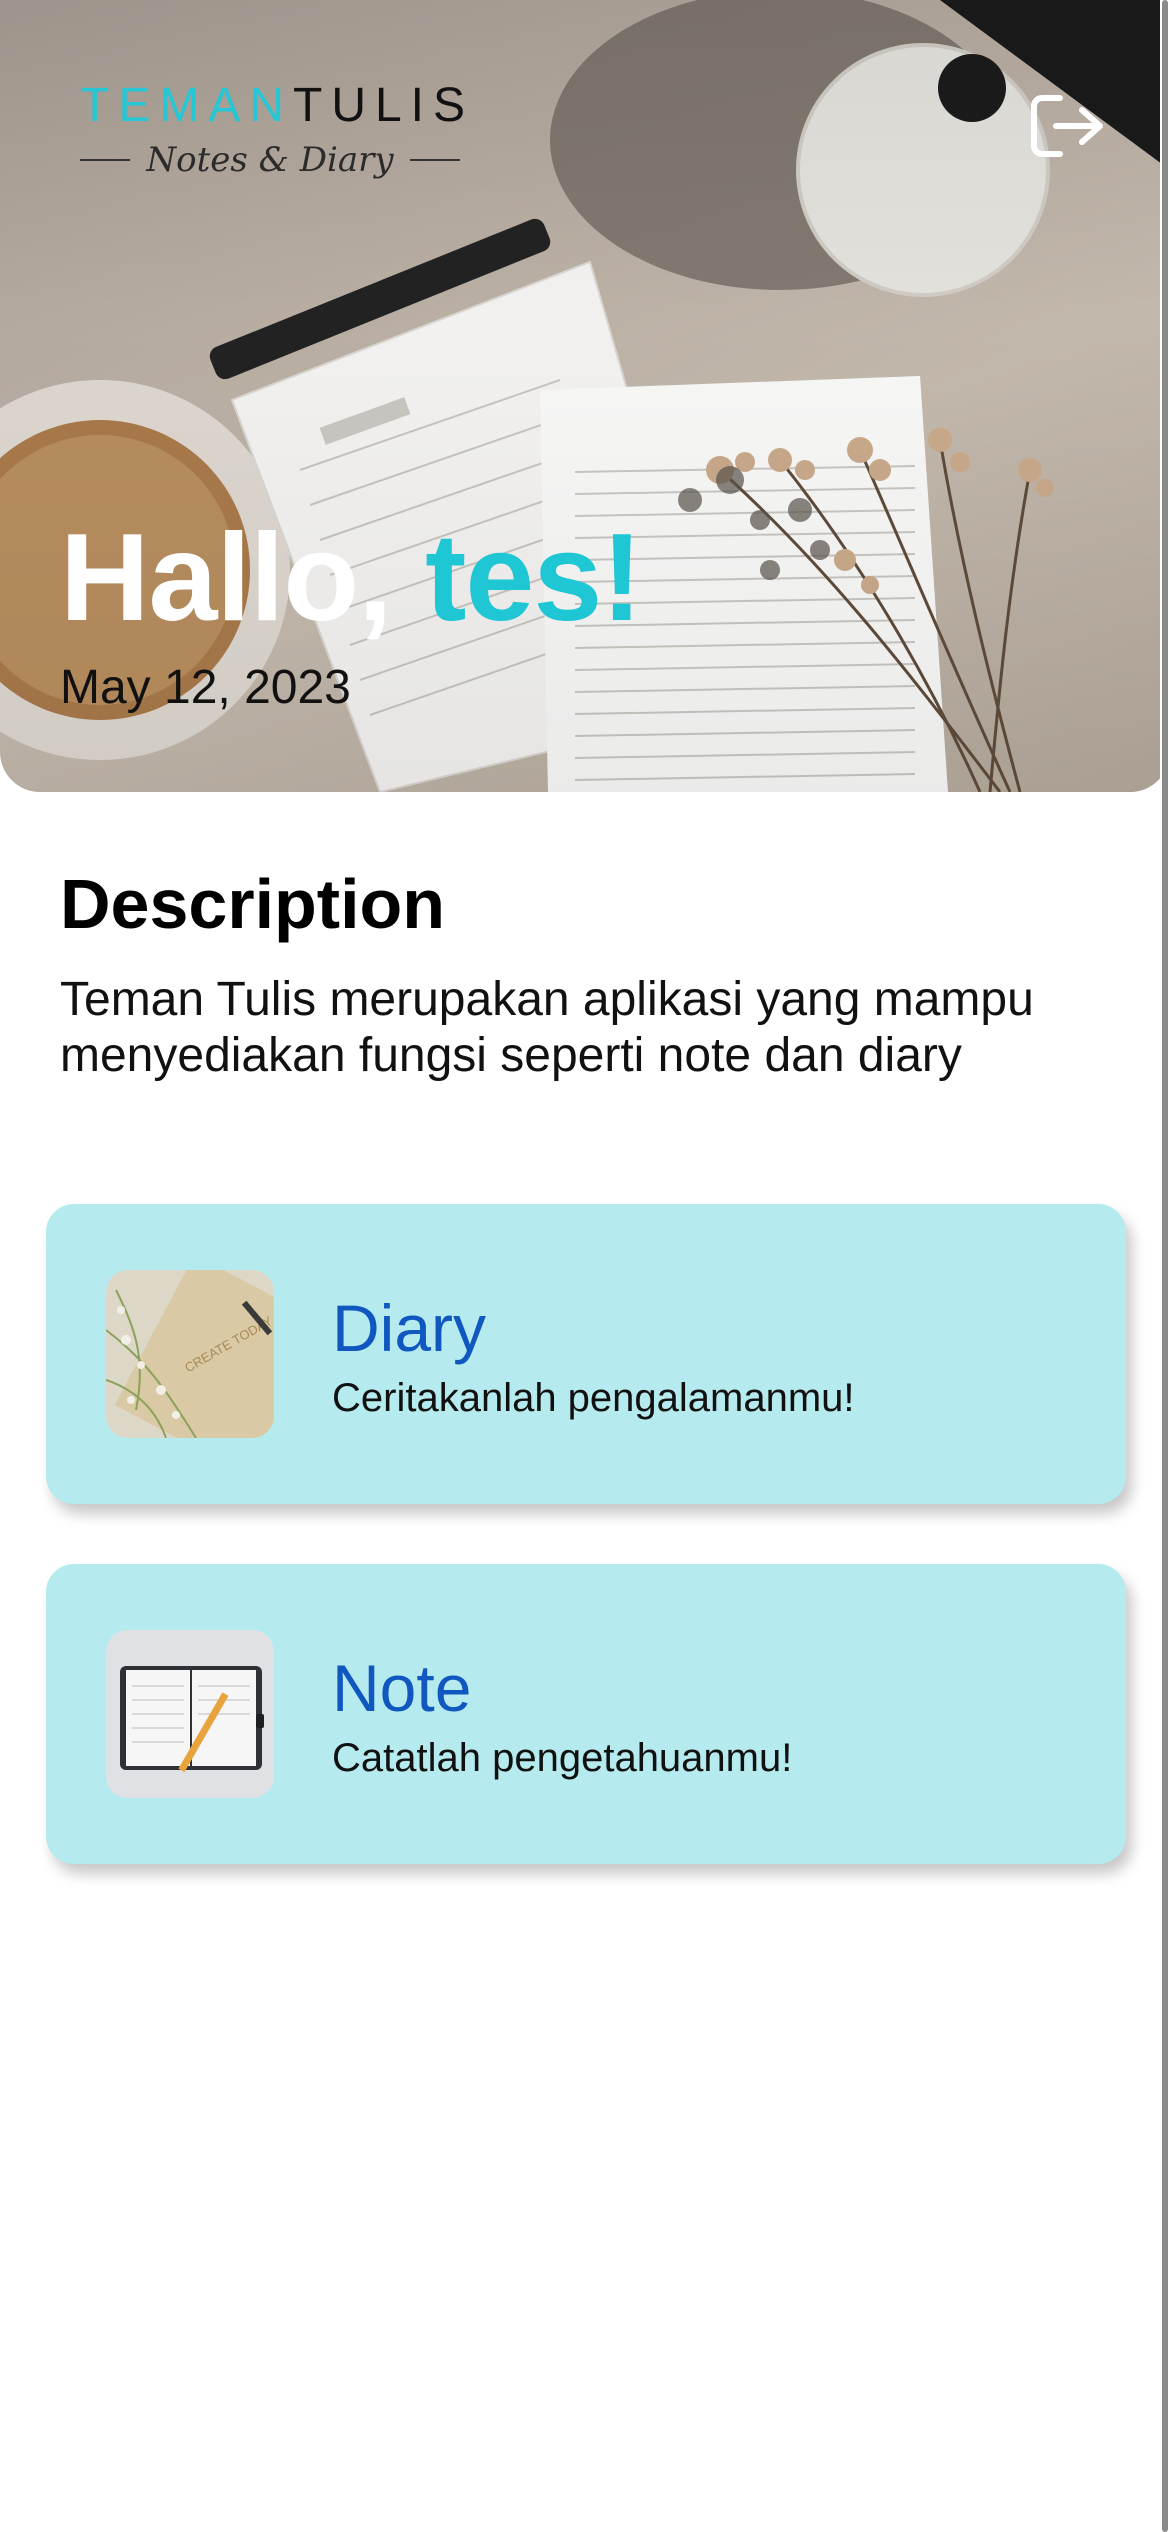 This screenshot has height=2532, width=1170. I want to click on logo-tagline: Notes & Diary, so click(270, 160).